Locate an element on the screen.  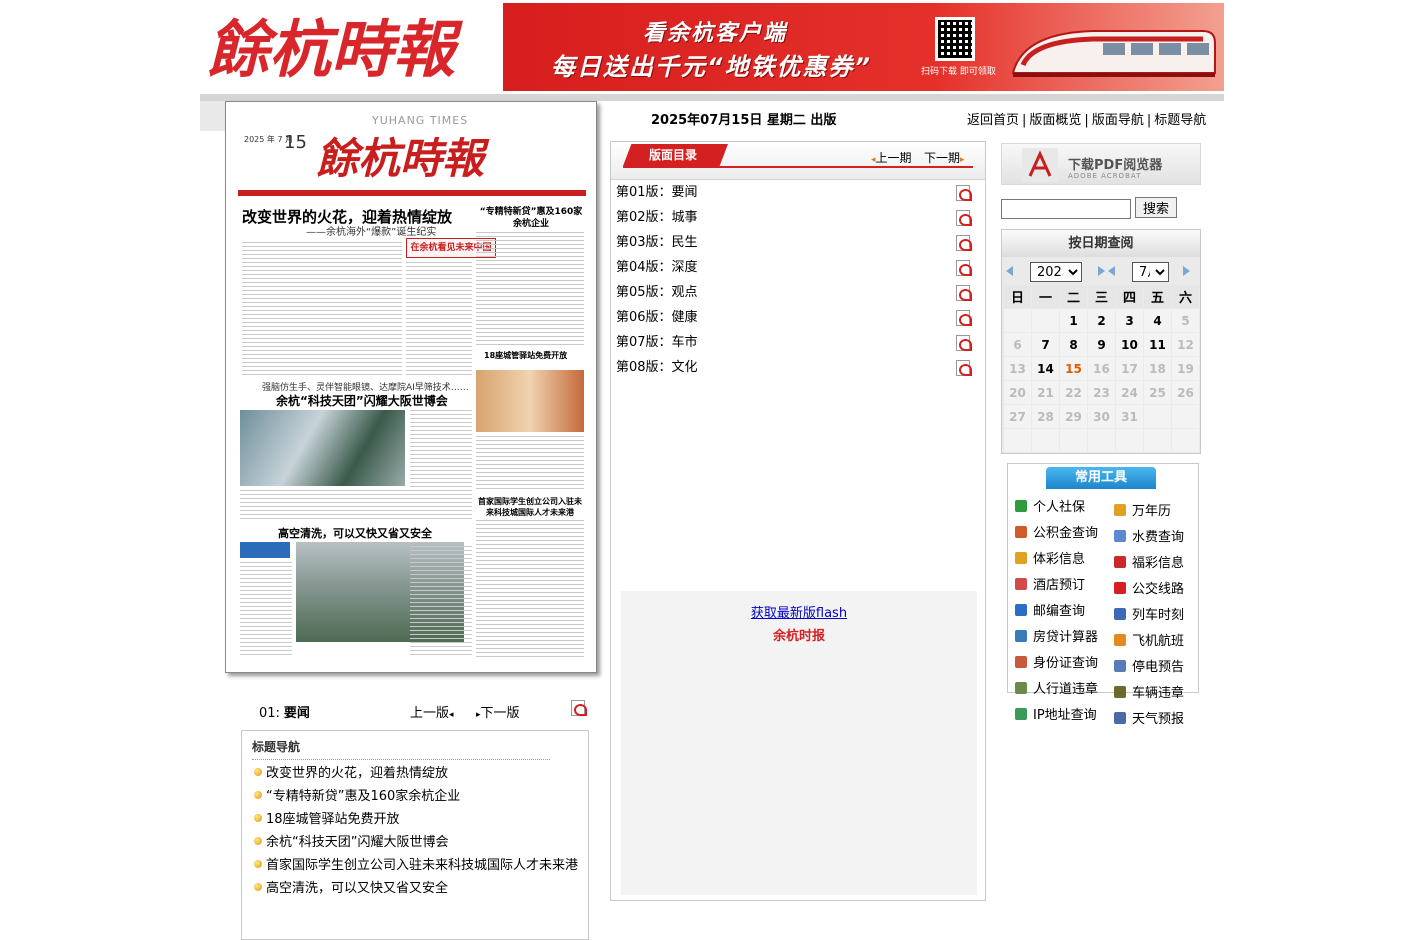
tool-link: 体彩信息 is located at coordinates (1050, 557).